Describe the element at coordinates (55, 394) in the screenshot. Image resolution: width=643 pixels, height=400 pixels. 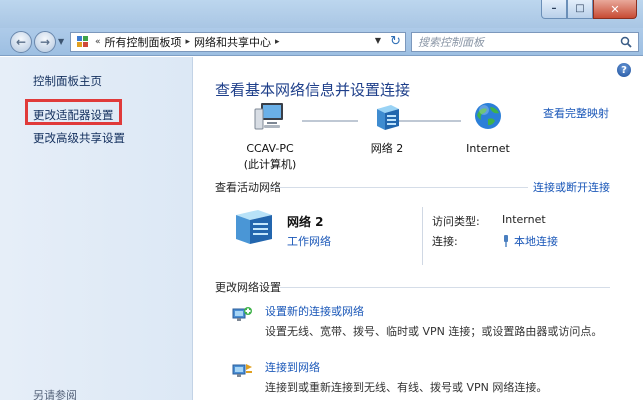
I see `see-also-heading: 另请参阅` at that location.